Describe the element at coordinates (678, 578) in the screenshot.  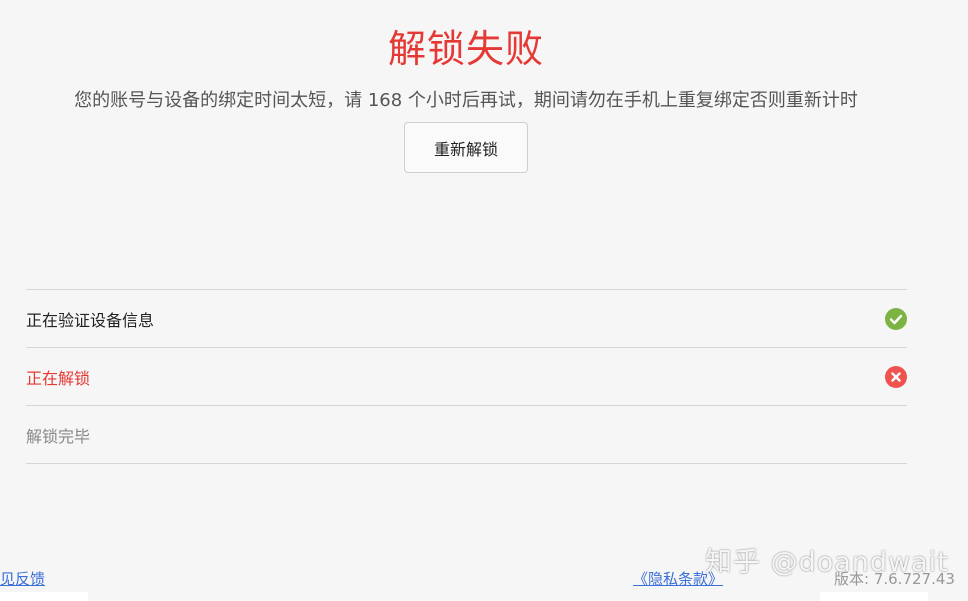
I see `privacy-policy-link: 《隐私条款》` at that location.